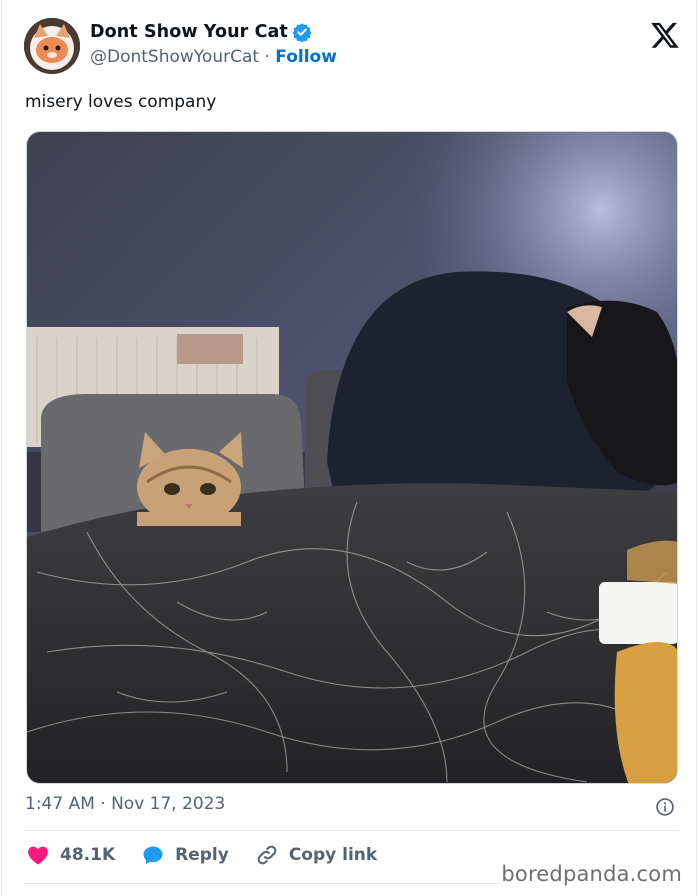 This screenshot has width=700, height=896. Describe the element at coordinates (38, 855) in the screenshot. I see `heart-icon` at that location.